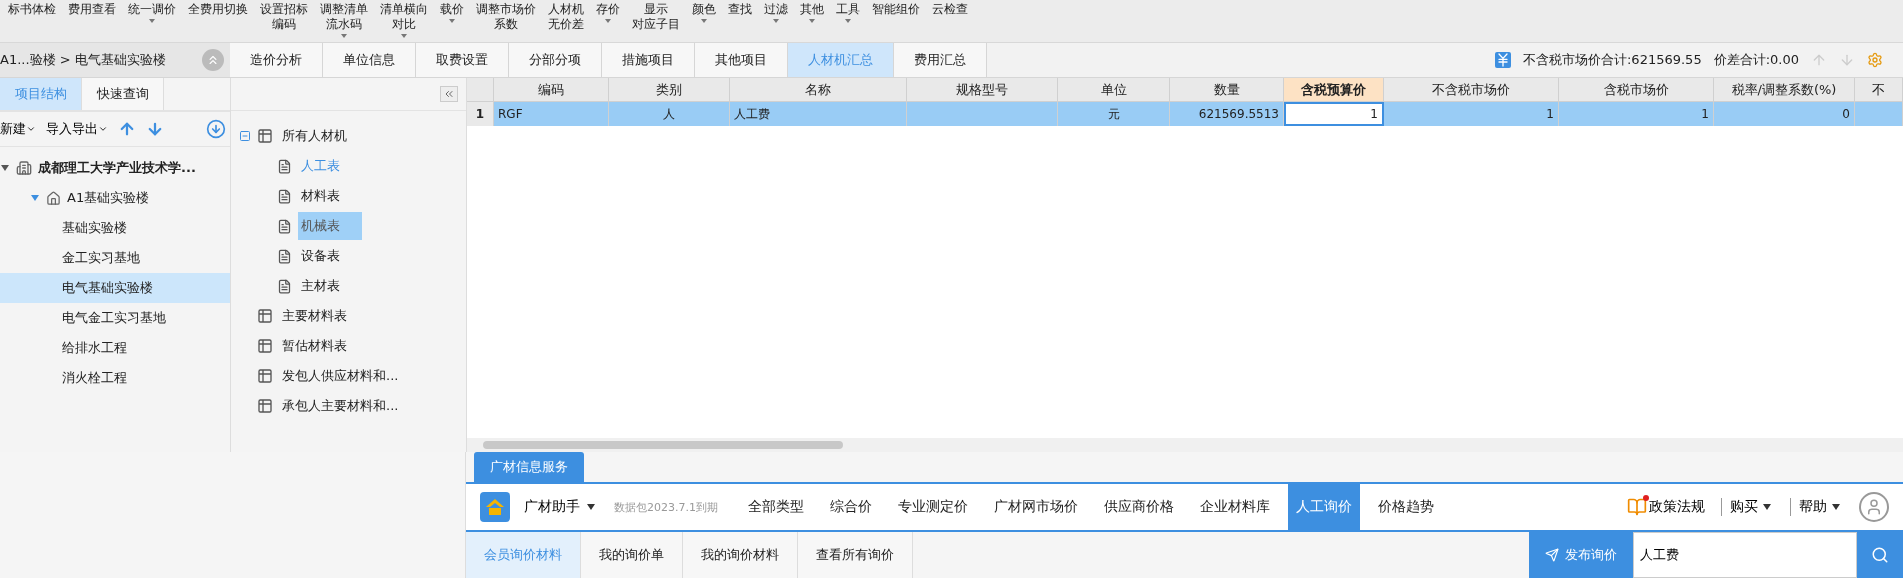  Describe the element at coordinates (950, 8) in the screenshot. I see `toolbar-button: 云检查` at that location.